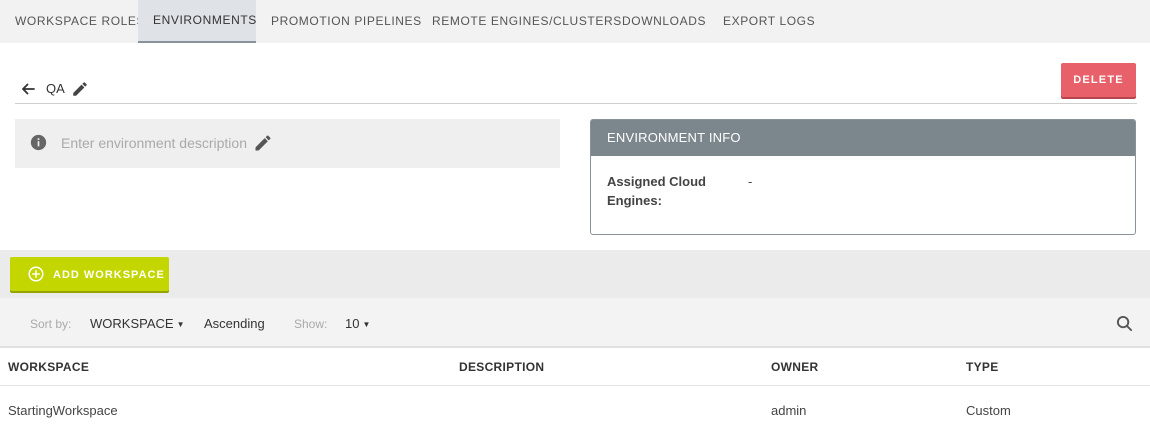 The image size is (1150, 430). What do you see at coordinates (575, 408) in the screenshot?
I see `table-row: StartingWorkspace admin Custom` at bounding box center [575, 408].